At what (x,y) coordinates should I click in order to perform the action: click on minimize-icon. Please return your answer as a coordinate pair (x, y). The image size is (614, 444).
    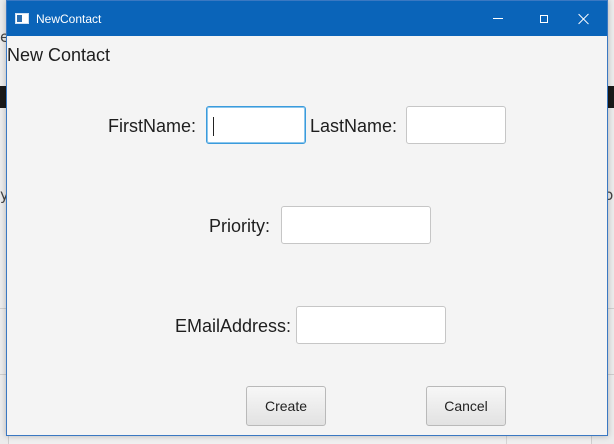
    Looking at the image, I should click on (498, 18).